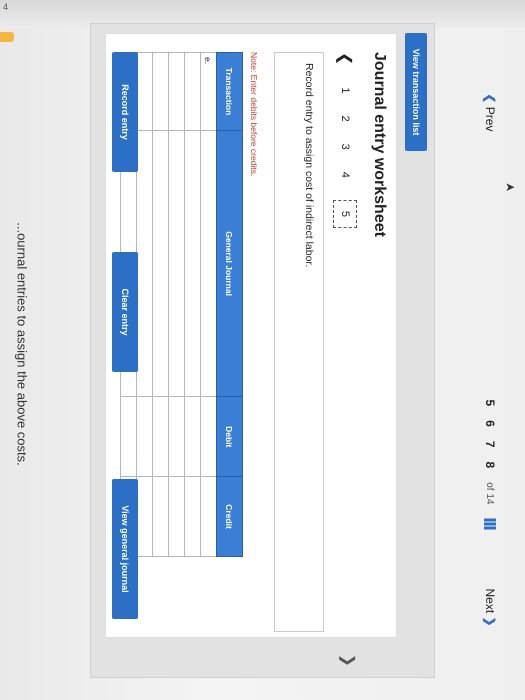  I want to click on table-row: e., so click(208, 304).